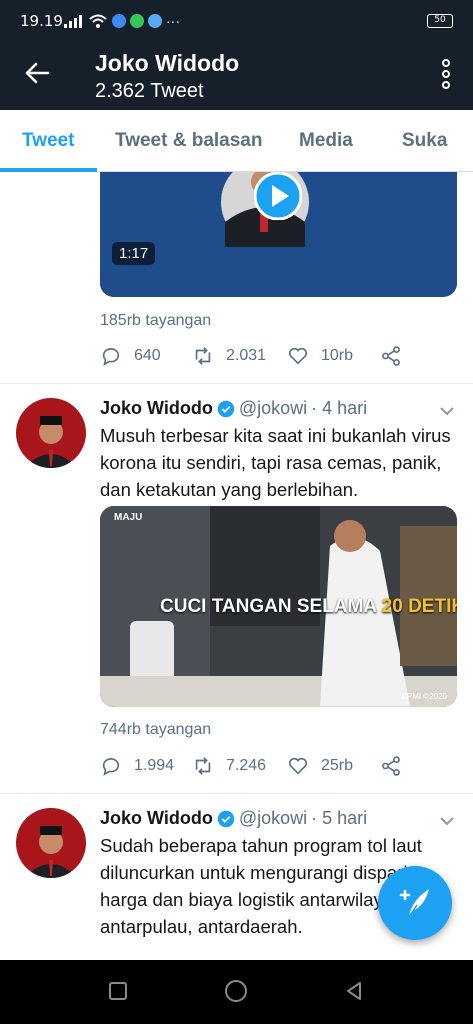 Image resolution: width=473 pixels, height=1024 pixels. I want to click on tab-tweet: Tweet, so click(48, 141).